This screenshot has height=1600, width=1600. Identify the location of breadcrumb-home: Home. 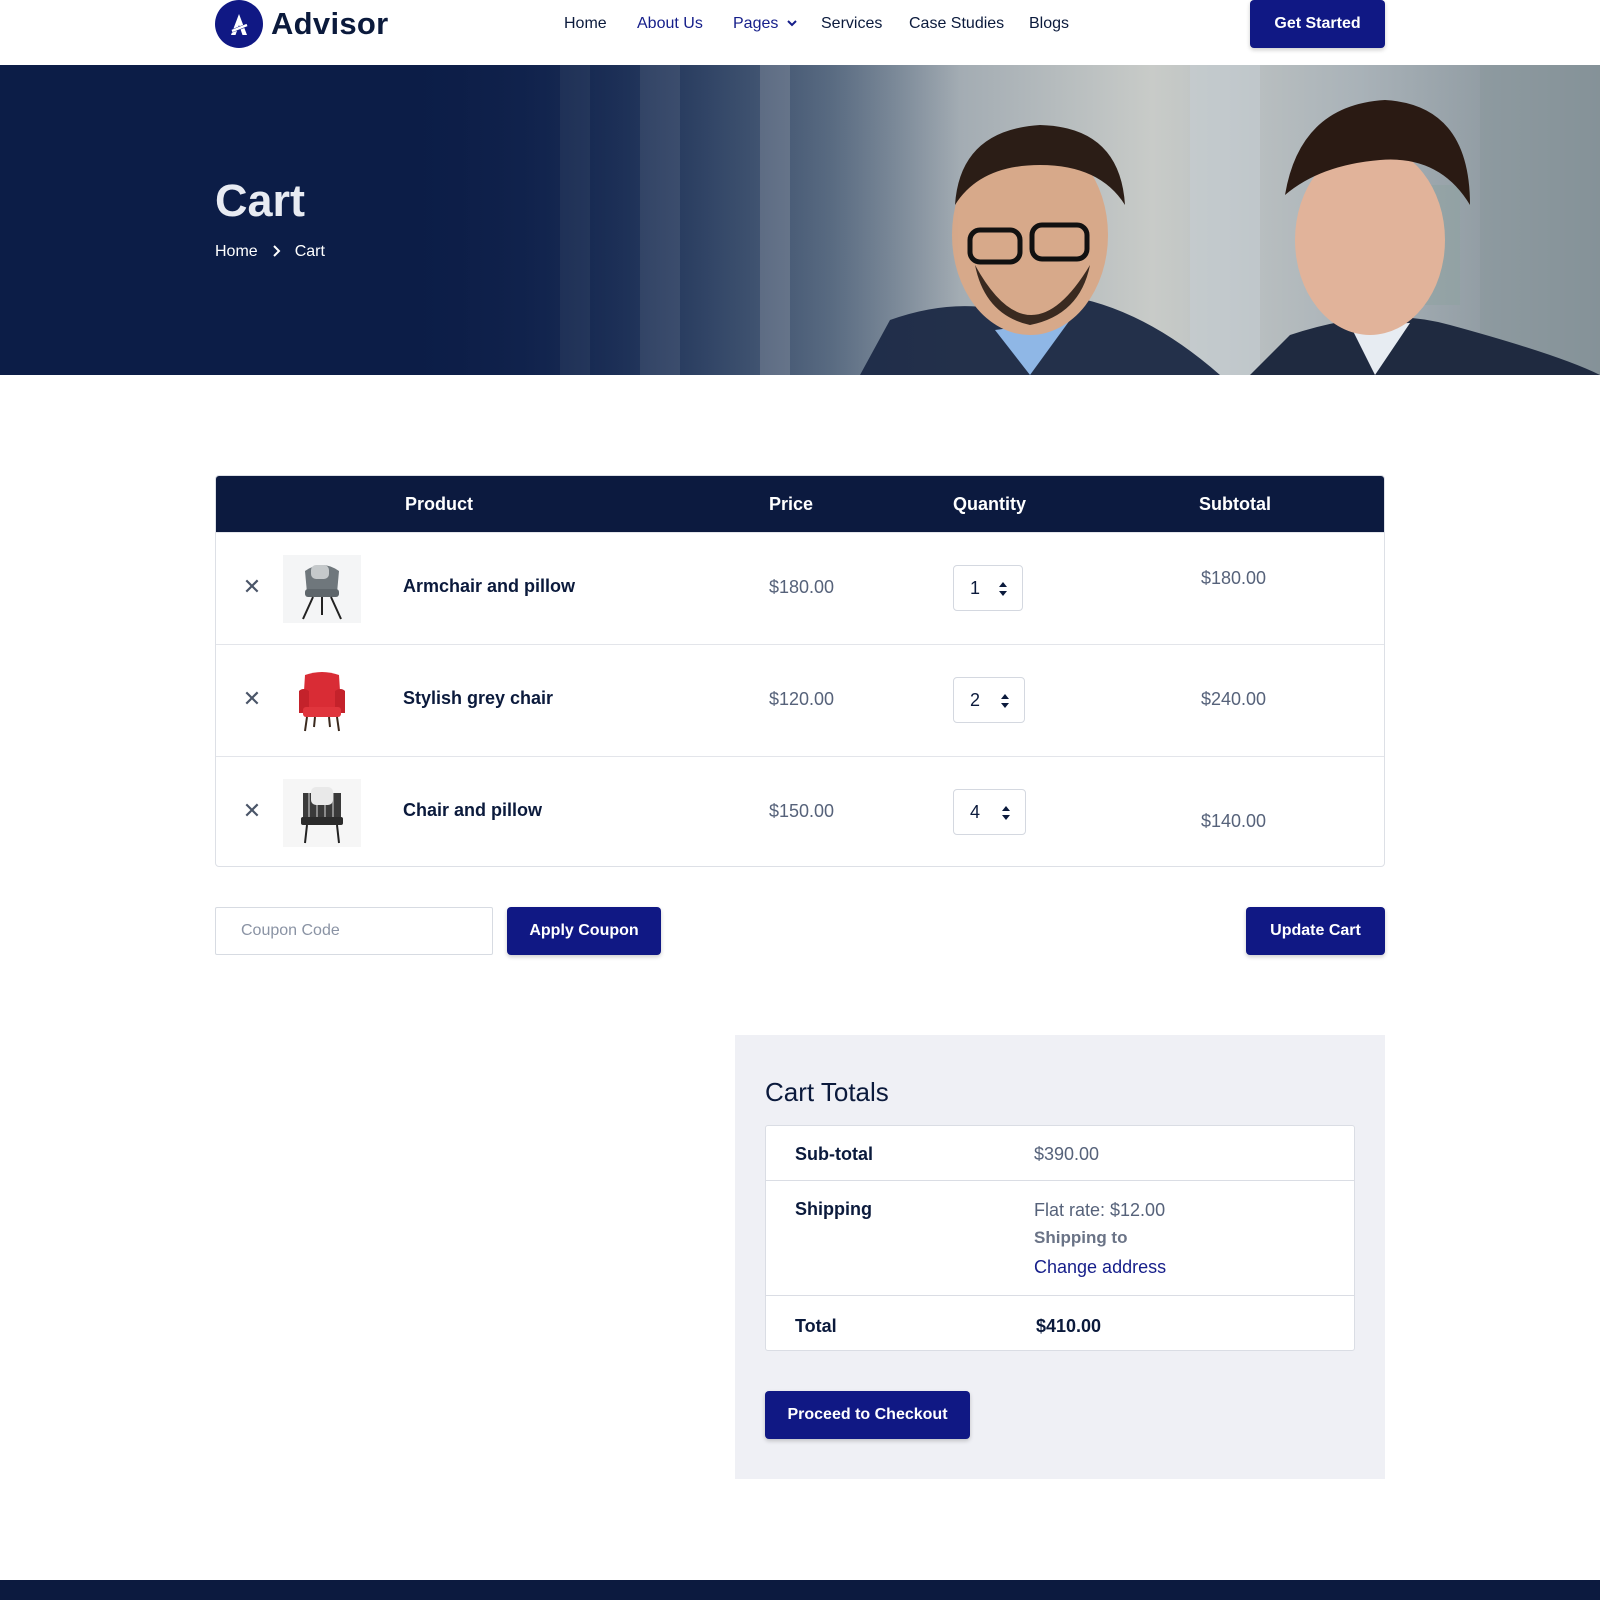
(236, 252).